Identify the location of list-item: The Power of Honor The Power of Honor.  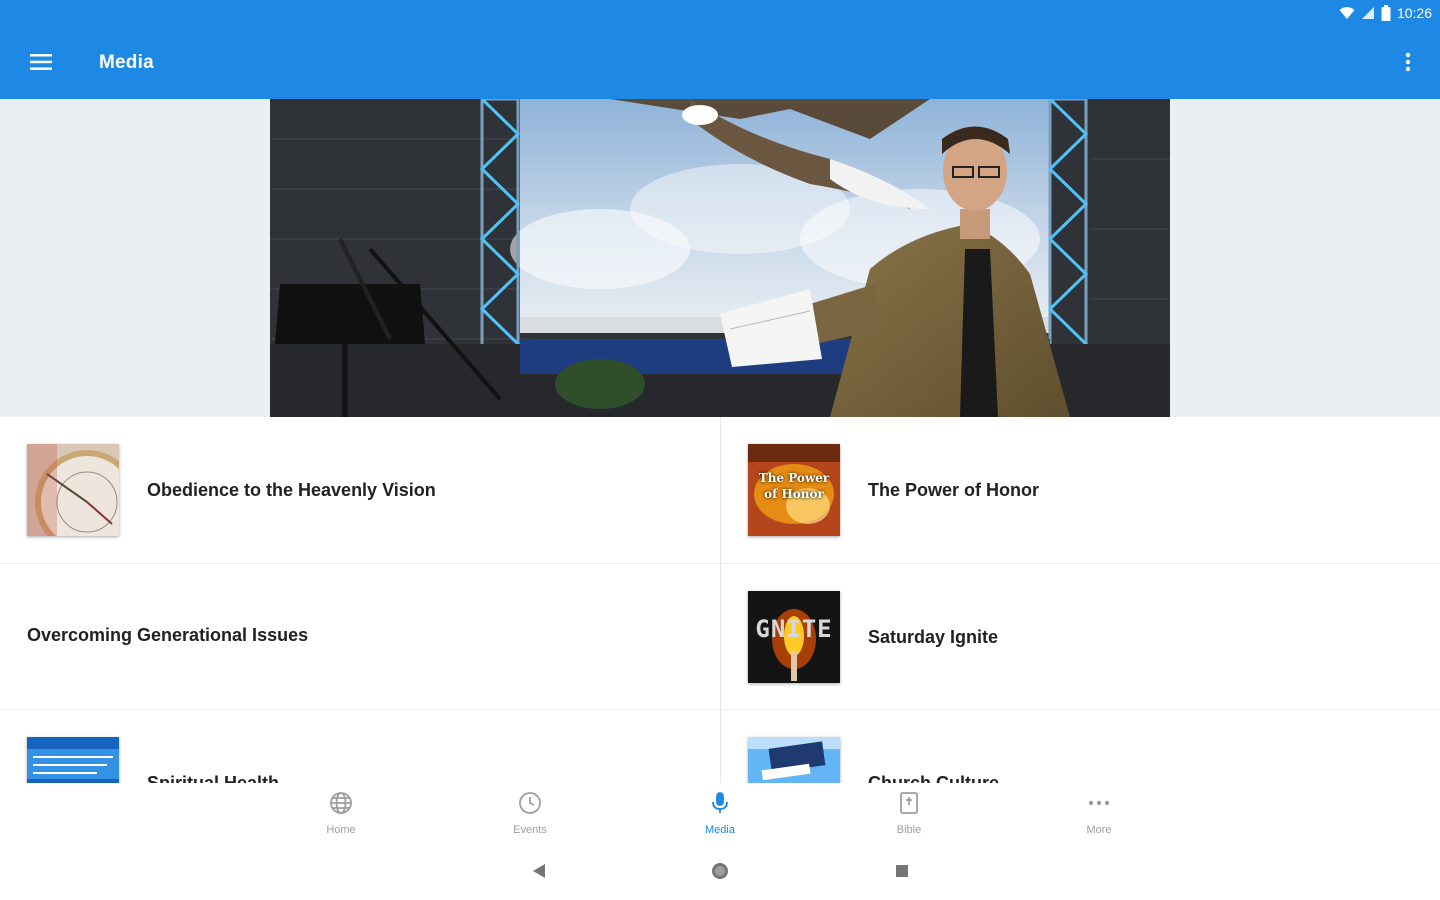
(893, 490).